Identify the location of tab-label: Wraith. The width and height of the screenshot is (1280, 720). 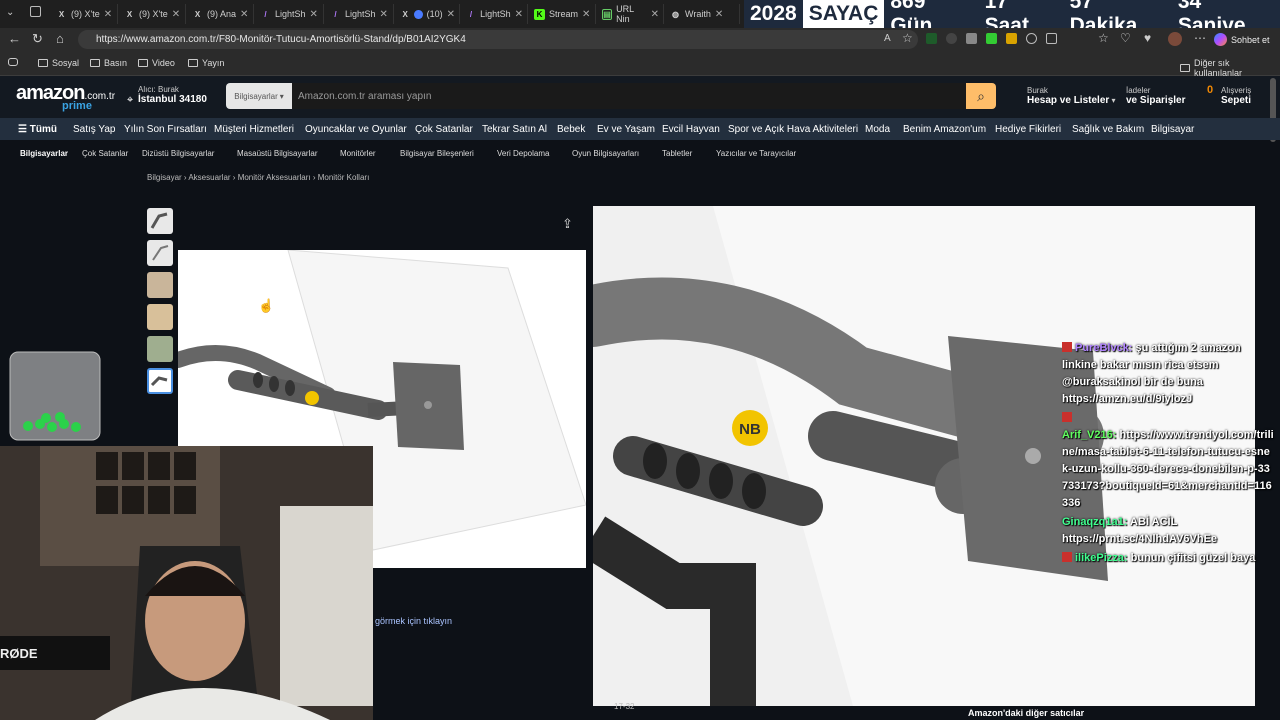
(698, 14).